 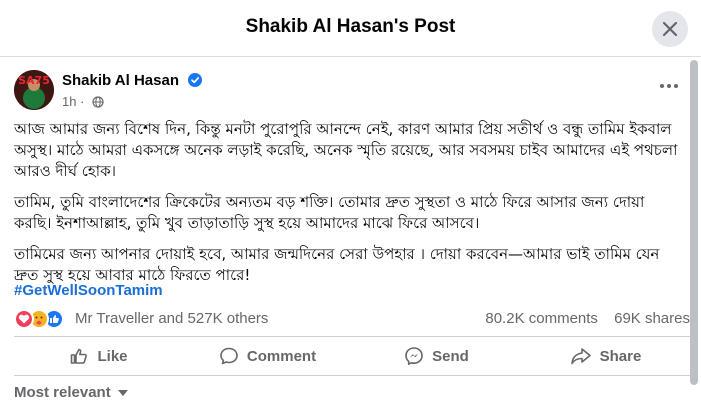 What do you see at coordinates (34, 90) in the screenshot?
I see `avatar: SA75` at bounding box center [34, 90].